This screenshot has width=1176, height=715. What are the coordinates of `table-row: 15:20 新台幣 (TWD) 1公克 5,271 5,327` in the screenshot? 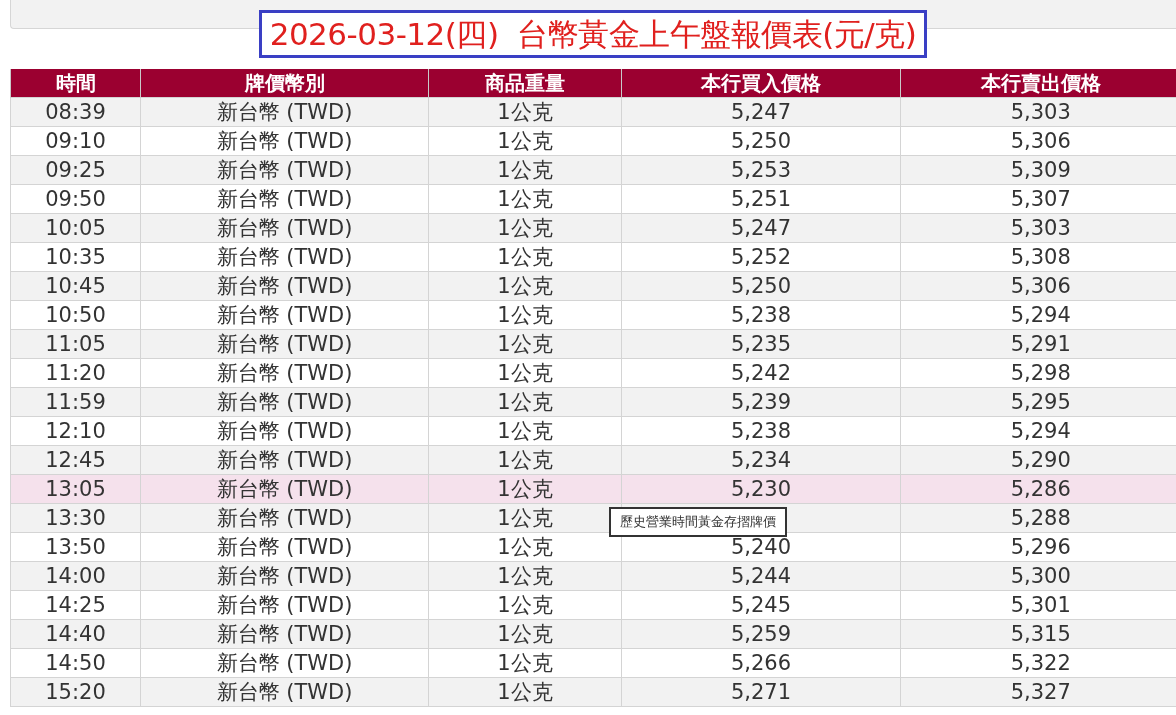 It's located at (593, 692).